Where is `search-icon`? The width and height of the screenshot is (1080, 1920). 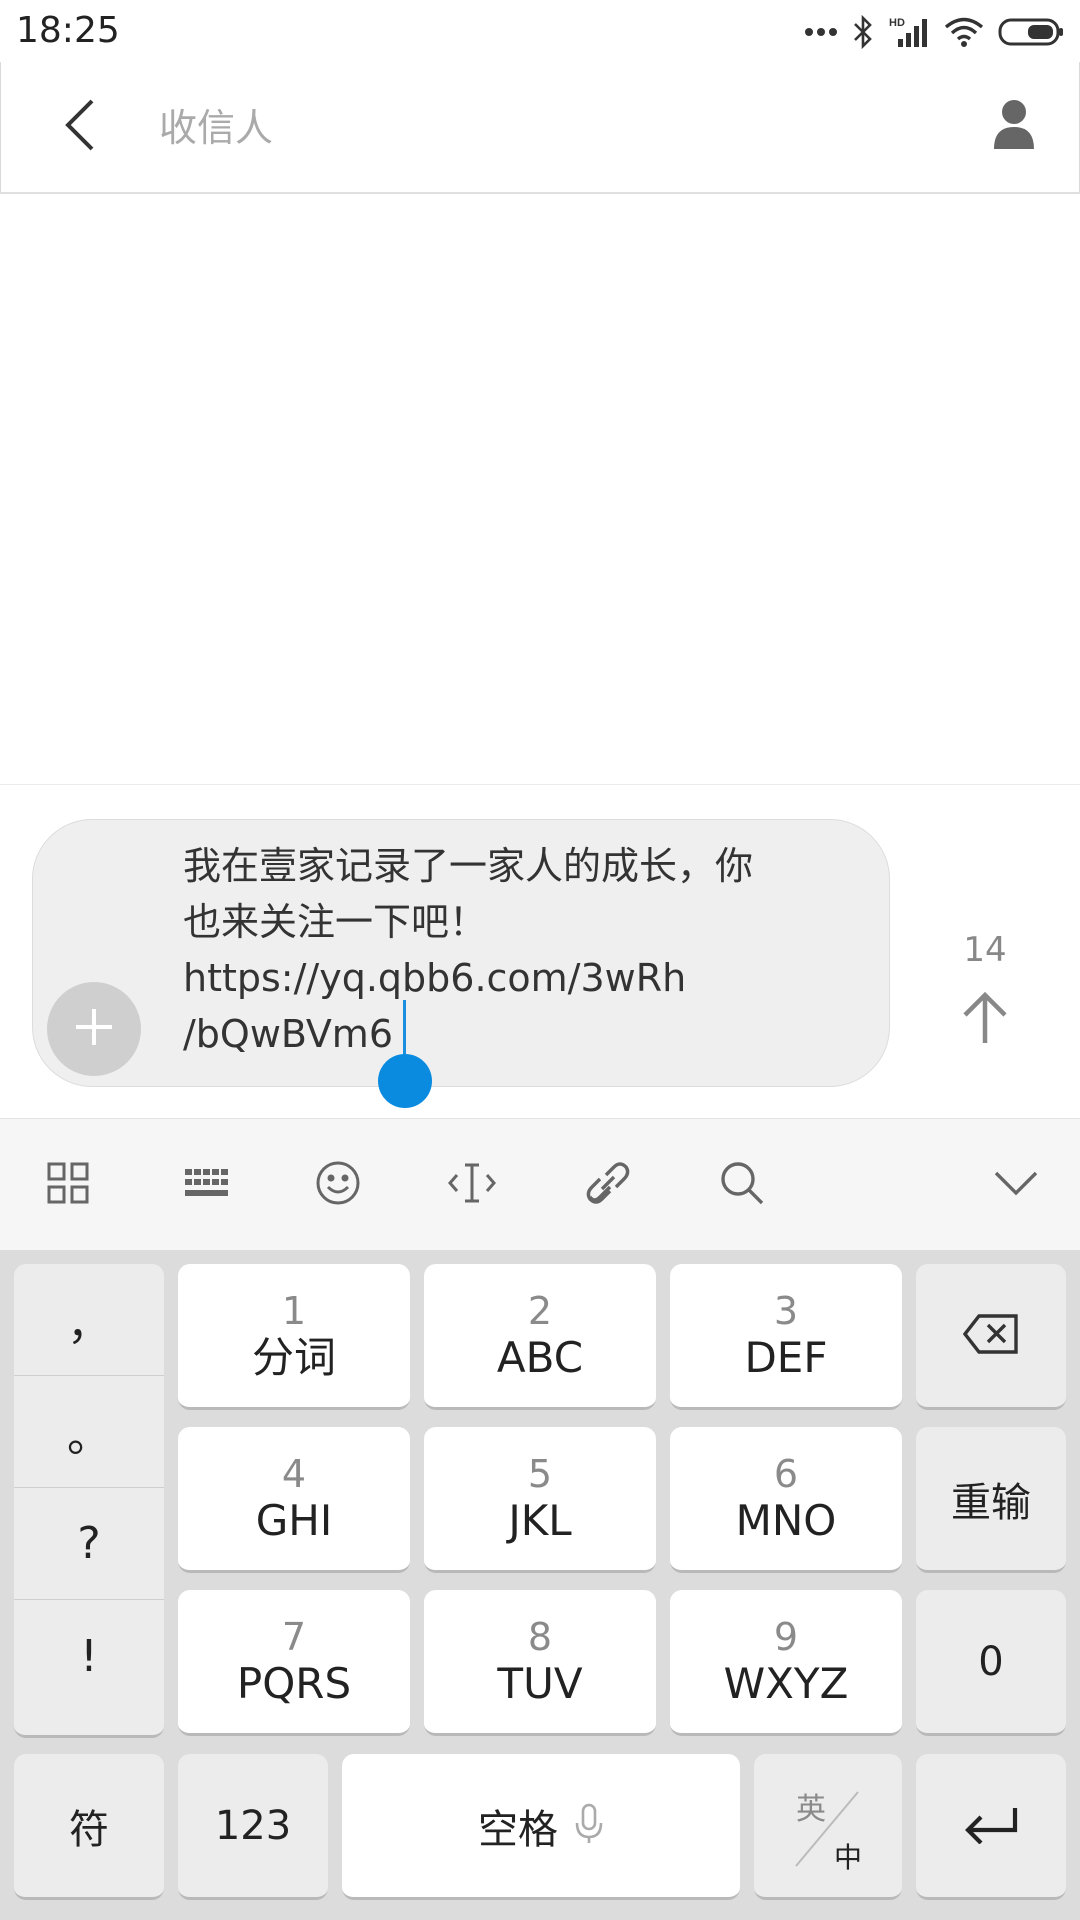
search-icon is located at coordinates (742, 1185).